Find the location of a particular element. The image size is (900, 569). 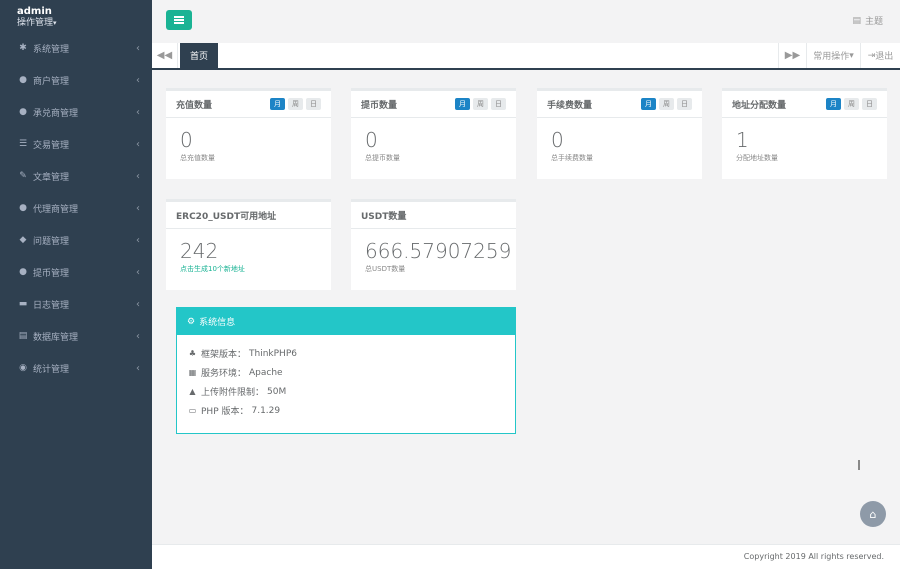

stat-card-fee: 手续费数量 月 周 日 0 总手续费数量 is located at coordinates (619, 133).